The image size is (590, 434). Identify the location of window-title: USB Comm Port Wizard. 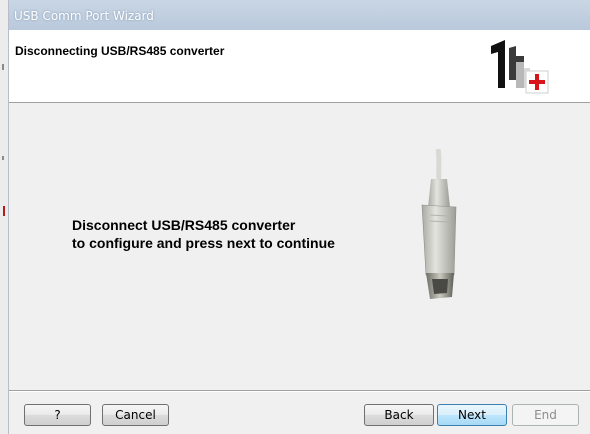
(84, 16).